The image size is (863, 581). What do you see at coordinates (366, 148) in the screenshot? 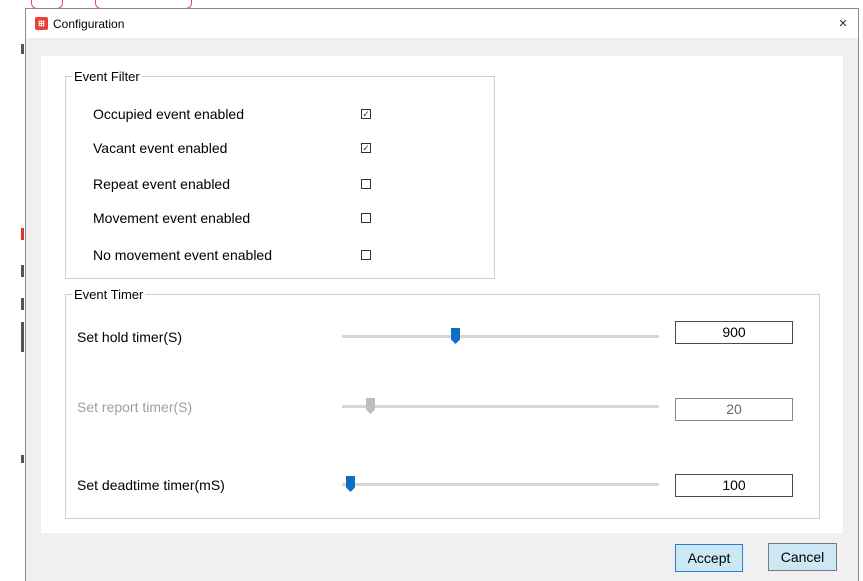
I see `vacant-event-checkbox: ✓` at bounding box center [366, 148].